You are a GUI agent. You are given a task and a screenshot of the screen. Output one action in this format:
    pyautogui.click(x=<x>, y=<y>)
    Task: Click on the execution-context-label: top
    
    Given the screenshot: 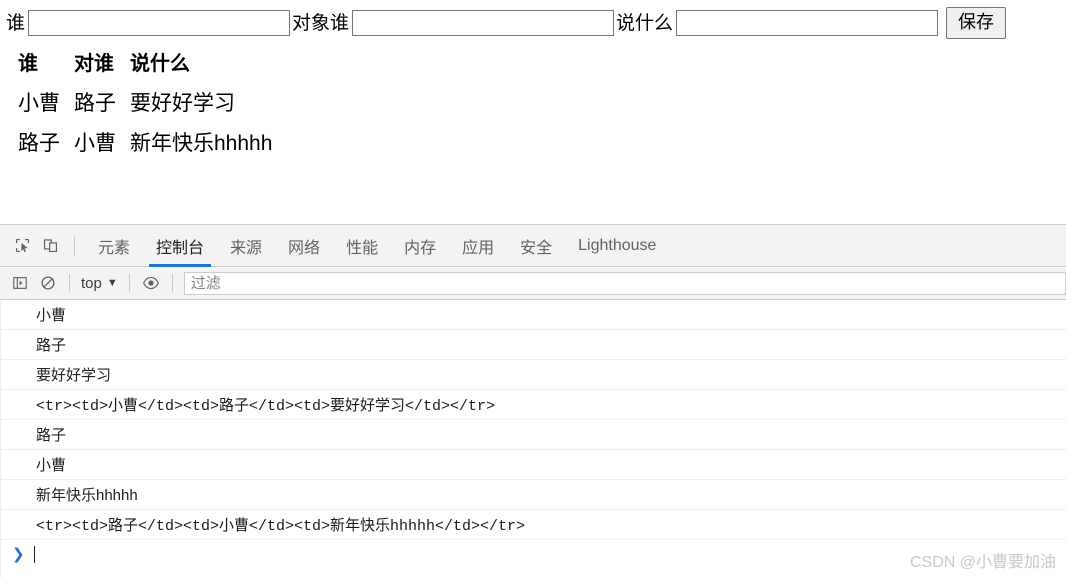 What is the action you would take?
    pyautogui.click(x=91, y=283)
    